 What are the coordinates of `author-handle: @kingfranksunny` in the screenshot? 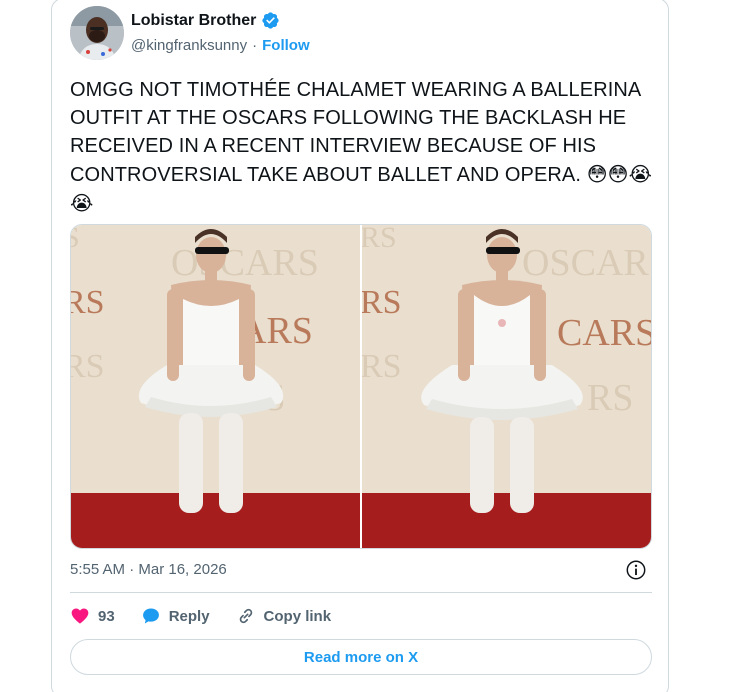 It's located at (189, 45).